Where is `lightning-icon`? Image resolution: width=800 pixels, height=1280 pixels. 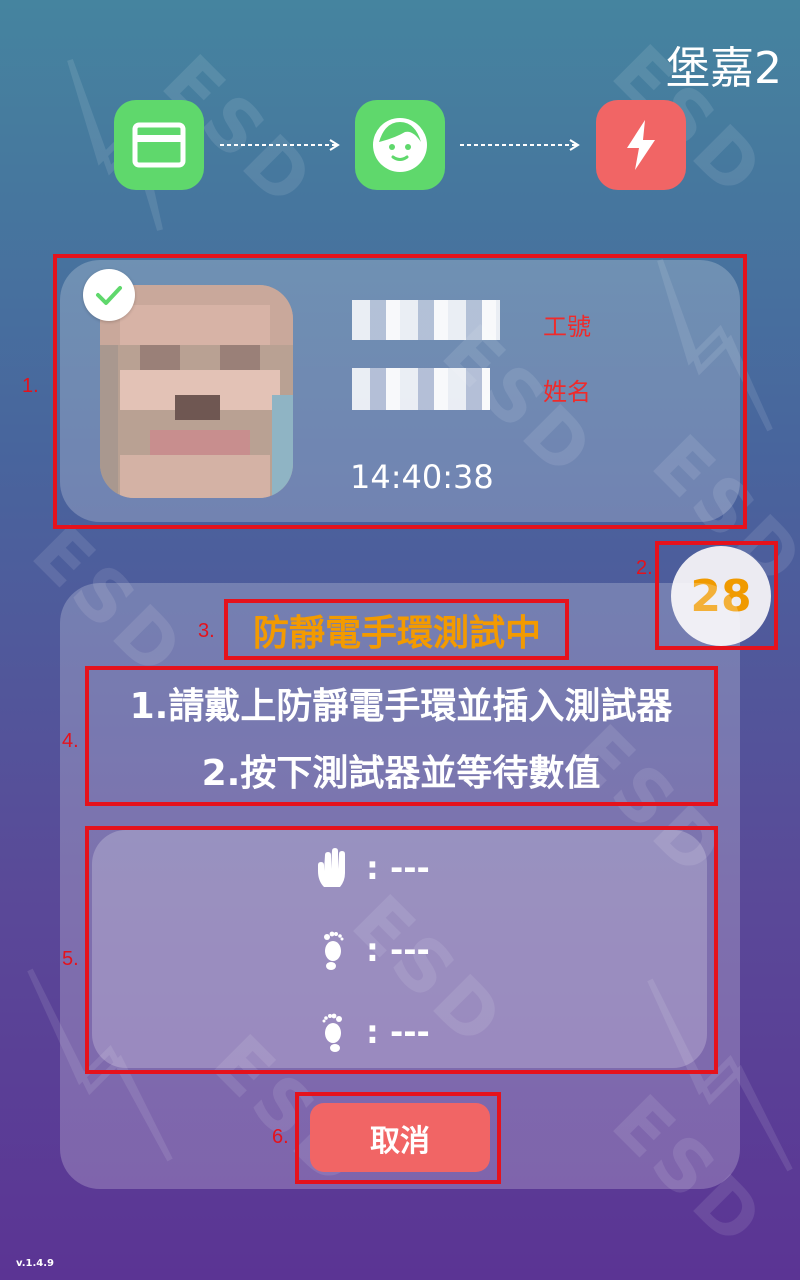 lightning-icon is located at coordinates (641, 145).